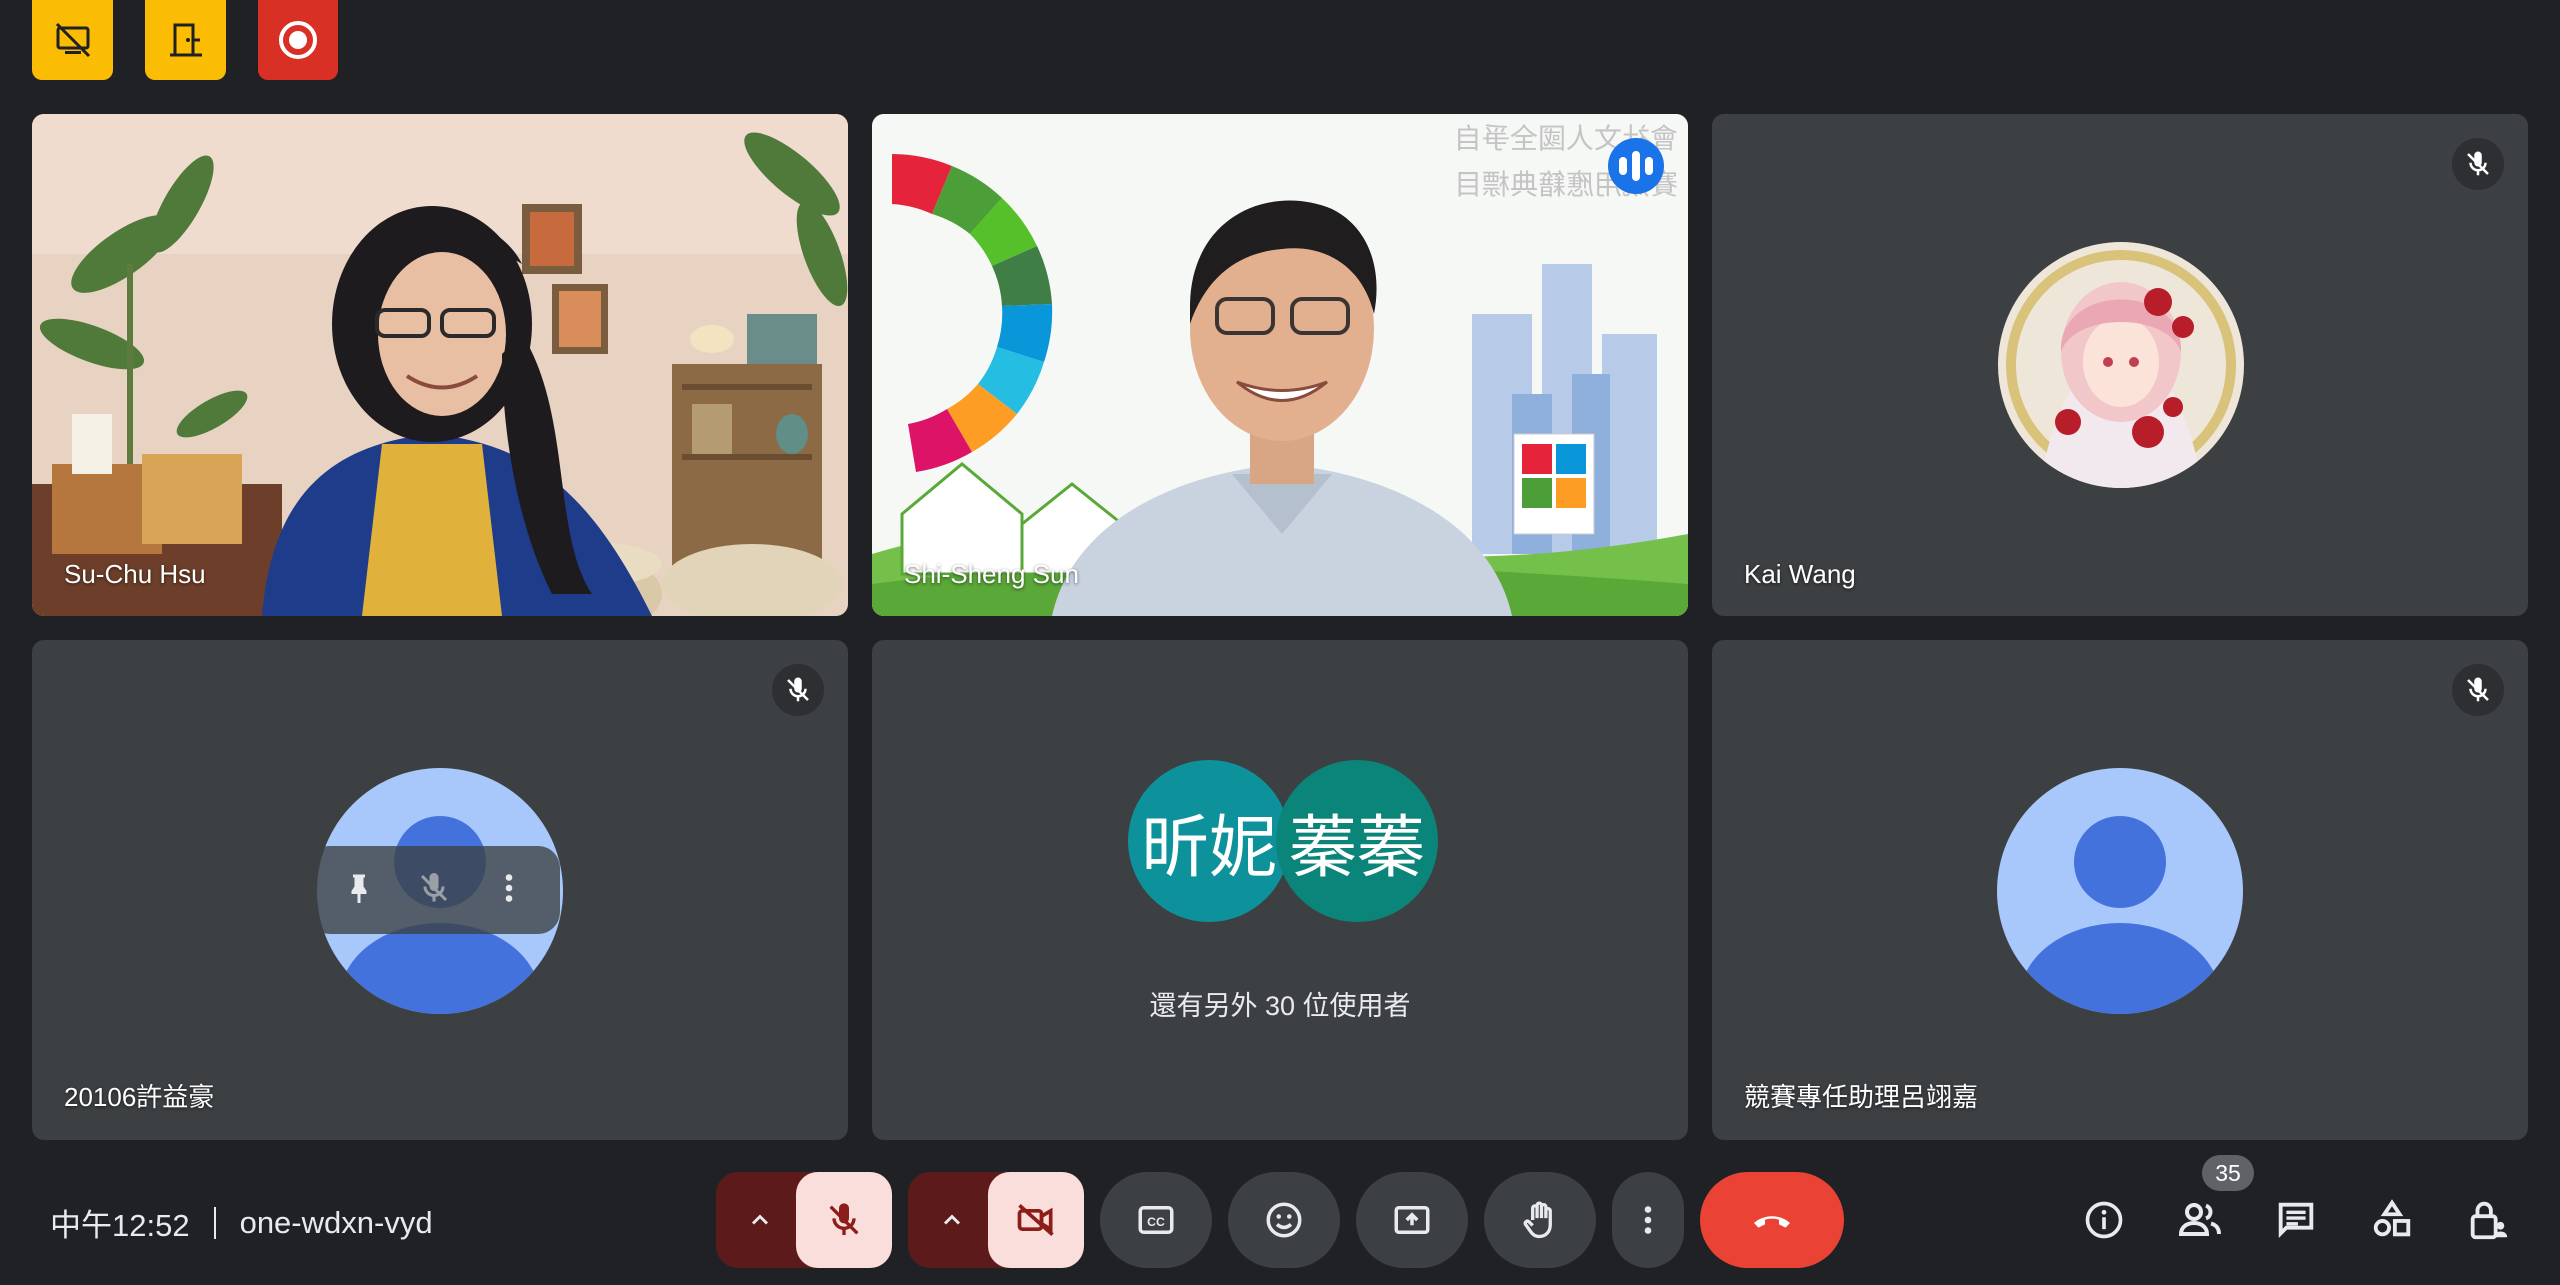 This screenshot has width=2560, height=1285. Describe the element at coordinates (1209, 841) in the screenshot. I see `avatar-initials: 昕妮` at that location.